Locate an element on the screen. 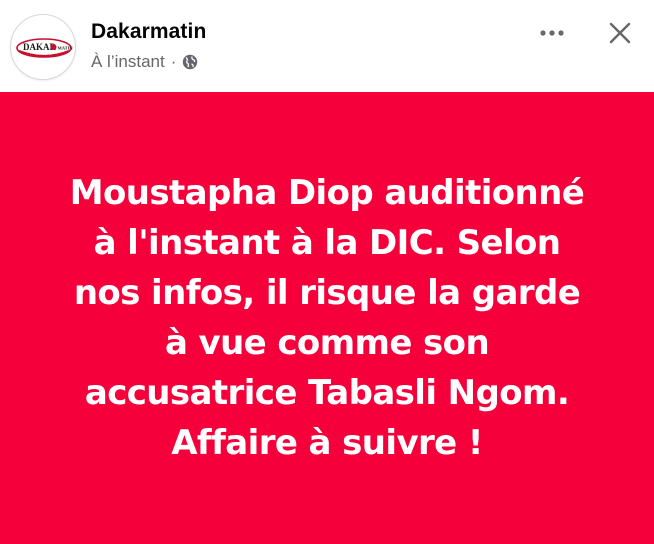 Image resolution: width=654 pixels, height=544 pixels. post-meta: À l’instant · is located at coordinates (144, 62).